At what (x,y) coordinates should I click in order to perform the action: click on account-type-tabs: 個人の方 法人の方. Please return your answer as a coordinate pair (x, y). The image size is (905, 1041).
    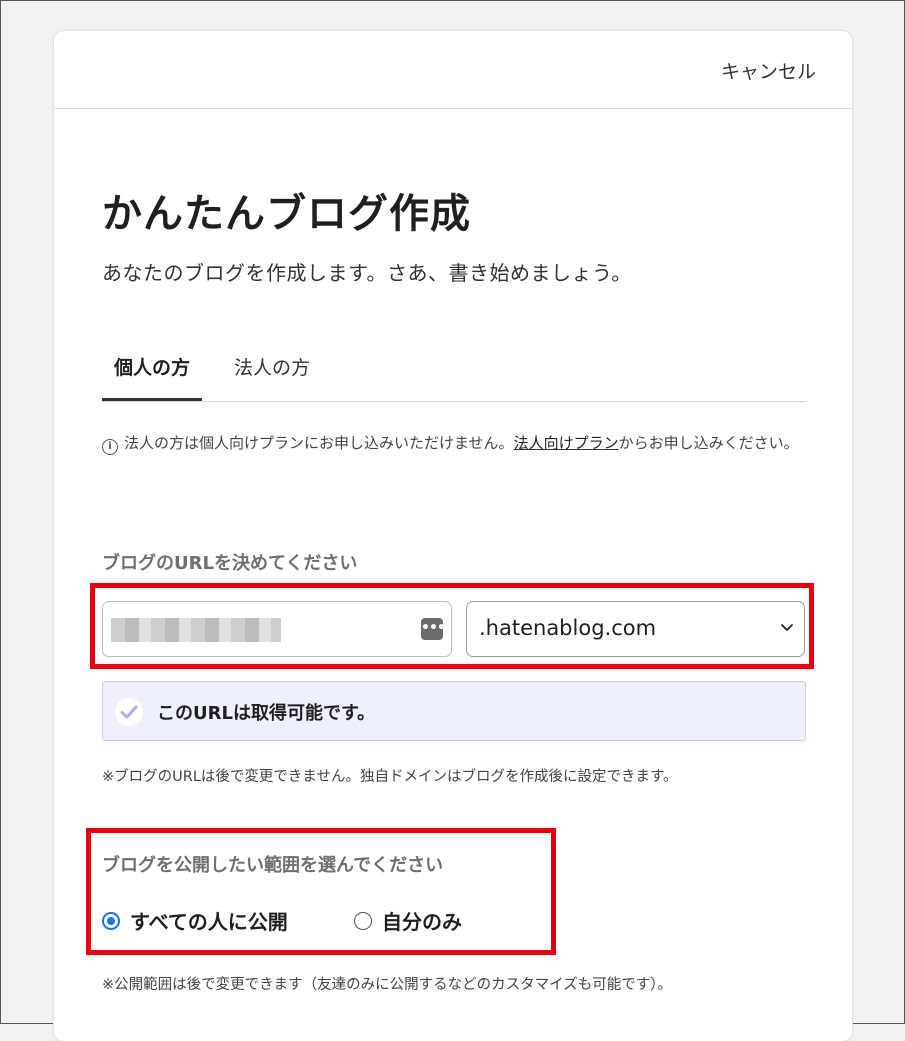
    Looking at the image, I should click on (454, 377).